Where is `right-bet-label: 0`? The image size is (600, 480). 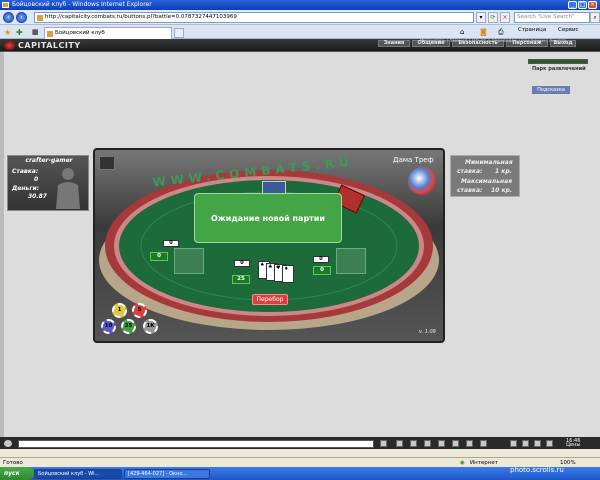 right-bet-label: 0 is located at coordinates (321, 259).